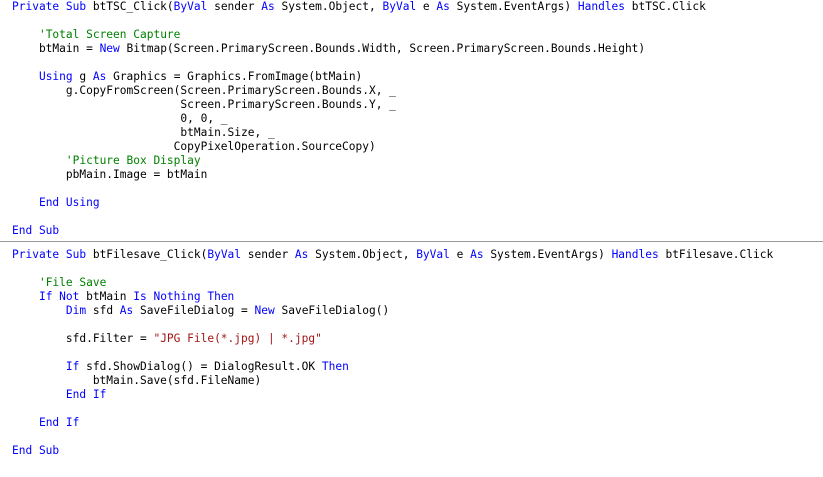 Image resolution: width=823 pixels, height=477 pixels. What do you see at coordinates (103, 310) in the screenshot?
I see `code-token: sfd` at bounding box center [103, 310].